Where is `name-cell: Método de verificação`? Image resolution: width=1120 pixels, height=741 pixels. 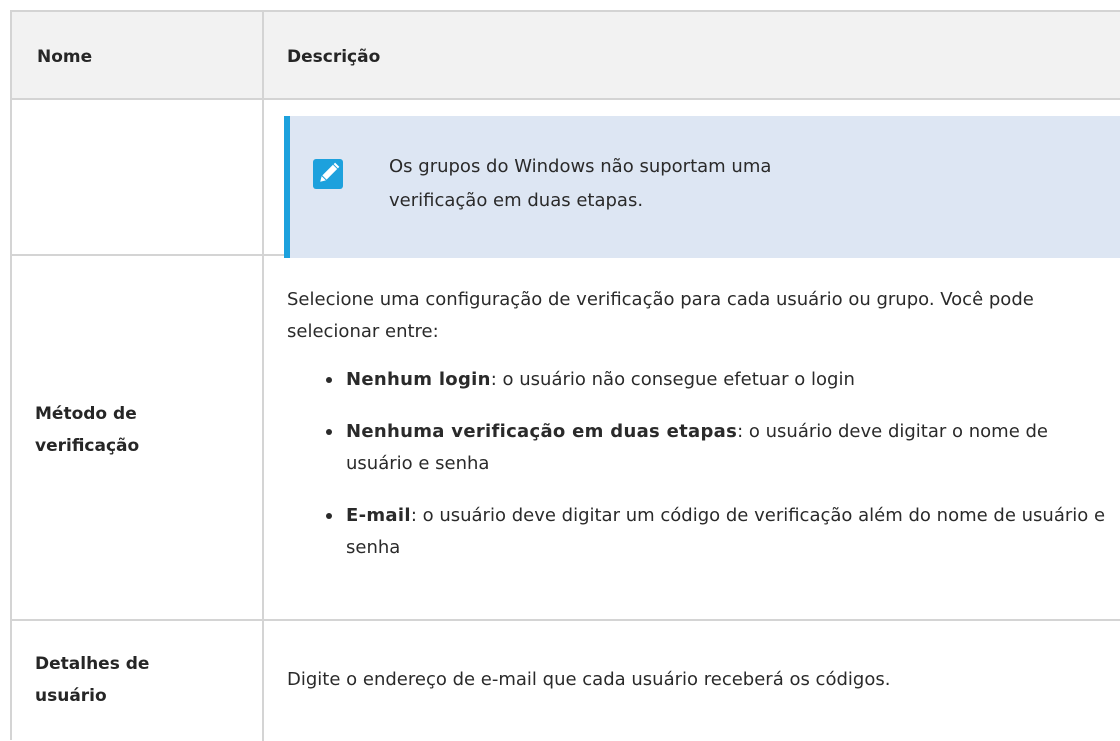 name-cell: Método de verificação is located at coordinates (138, 437).